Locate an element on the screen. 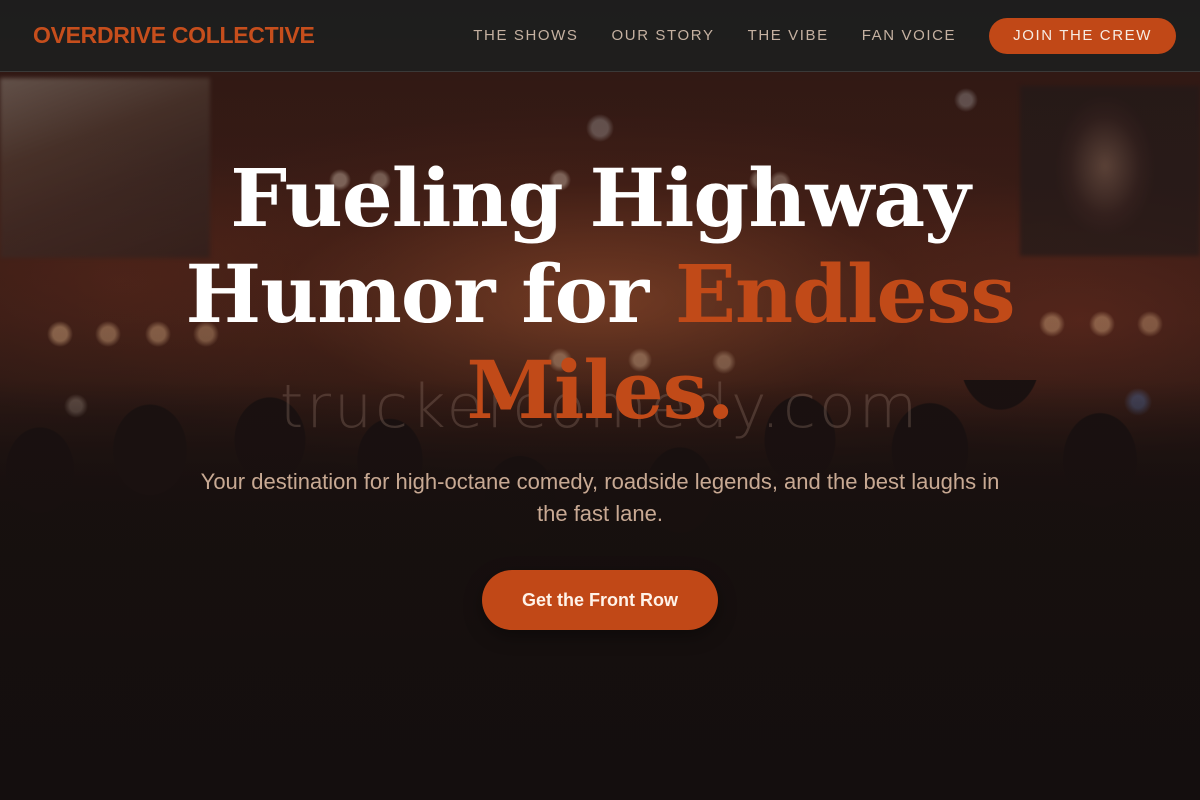 The width and height of the screenshot is (1200, 800). nav-link-the-vibe: THE VIBE is located at coordinates (788, 35).